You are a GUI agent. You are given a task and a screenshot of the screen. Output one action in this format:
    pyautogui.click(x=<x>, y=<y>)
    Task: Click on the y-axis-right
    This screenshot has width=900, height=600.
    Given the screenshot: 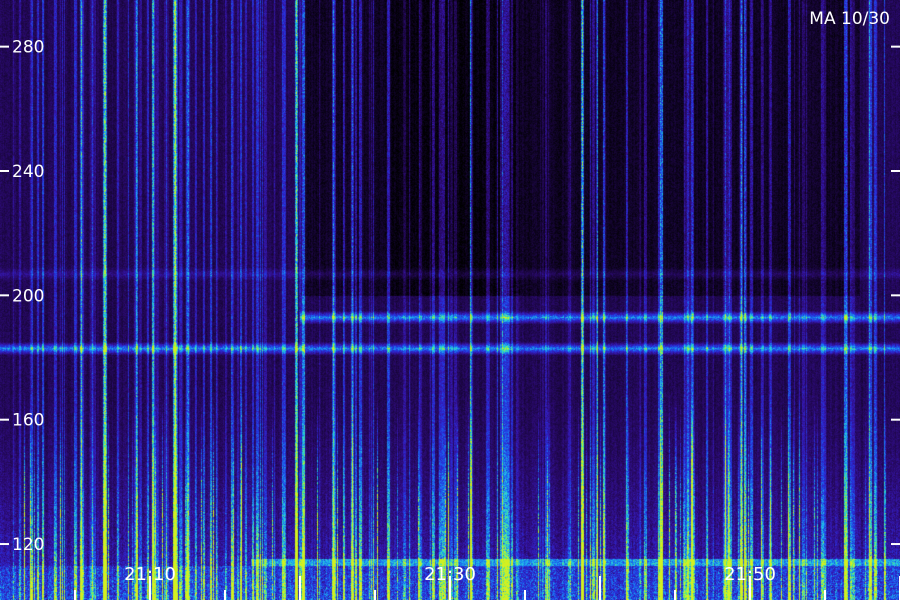 What is the action you would take?
    pyautogui.click(x=895, y=295)
    